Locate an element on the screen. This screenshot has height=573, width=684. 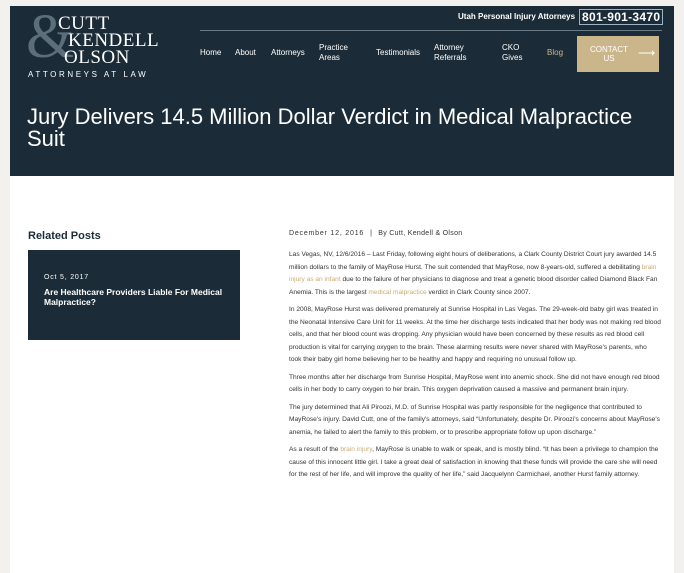
paragraph-text: As a result of the is located at coordinates (315, 449).